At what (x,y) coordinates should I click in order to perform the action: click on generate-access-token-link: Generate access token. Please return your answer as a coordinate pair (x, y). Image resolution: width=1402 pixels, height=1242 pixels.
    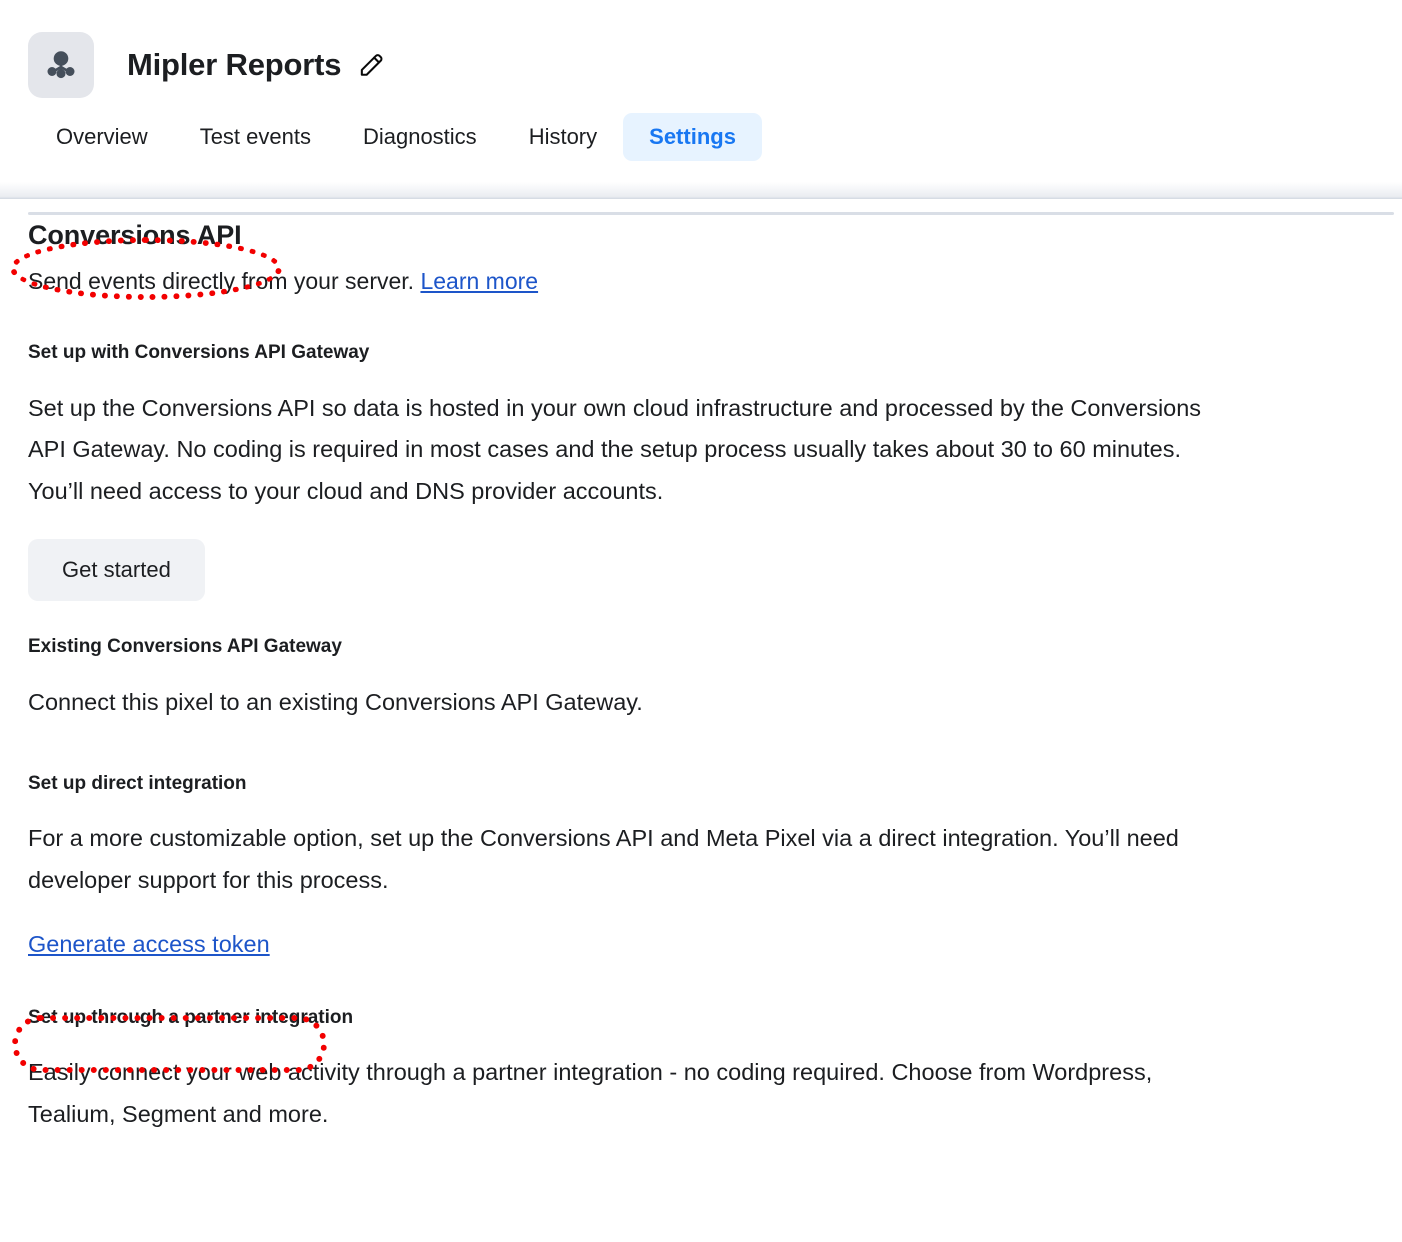
    Looking at the image, I should click on (149, 944).